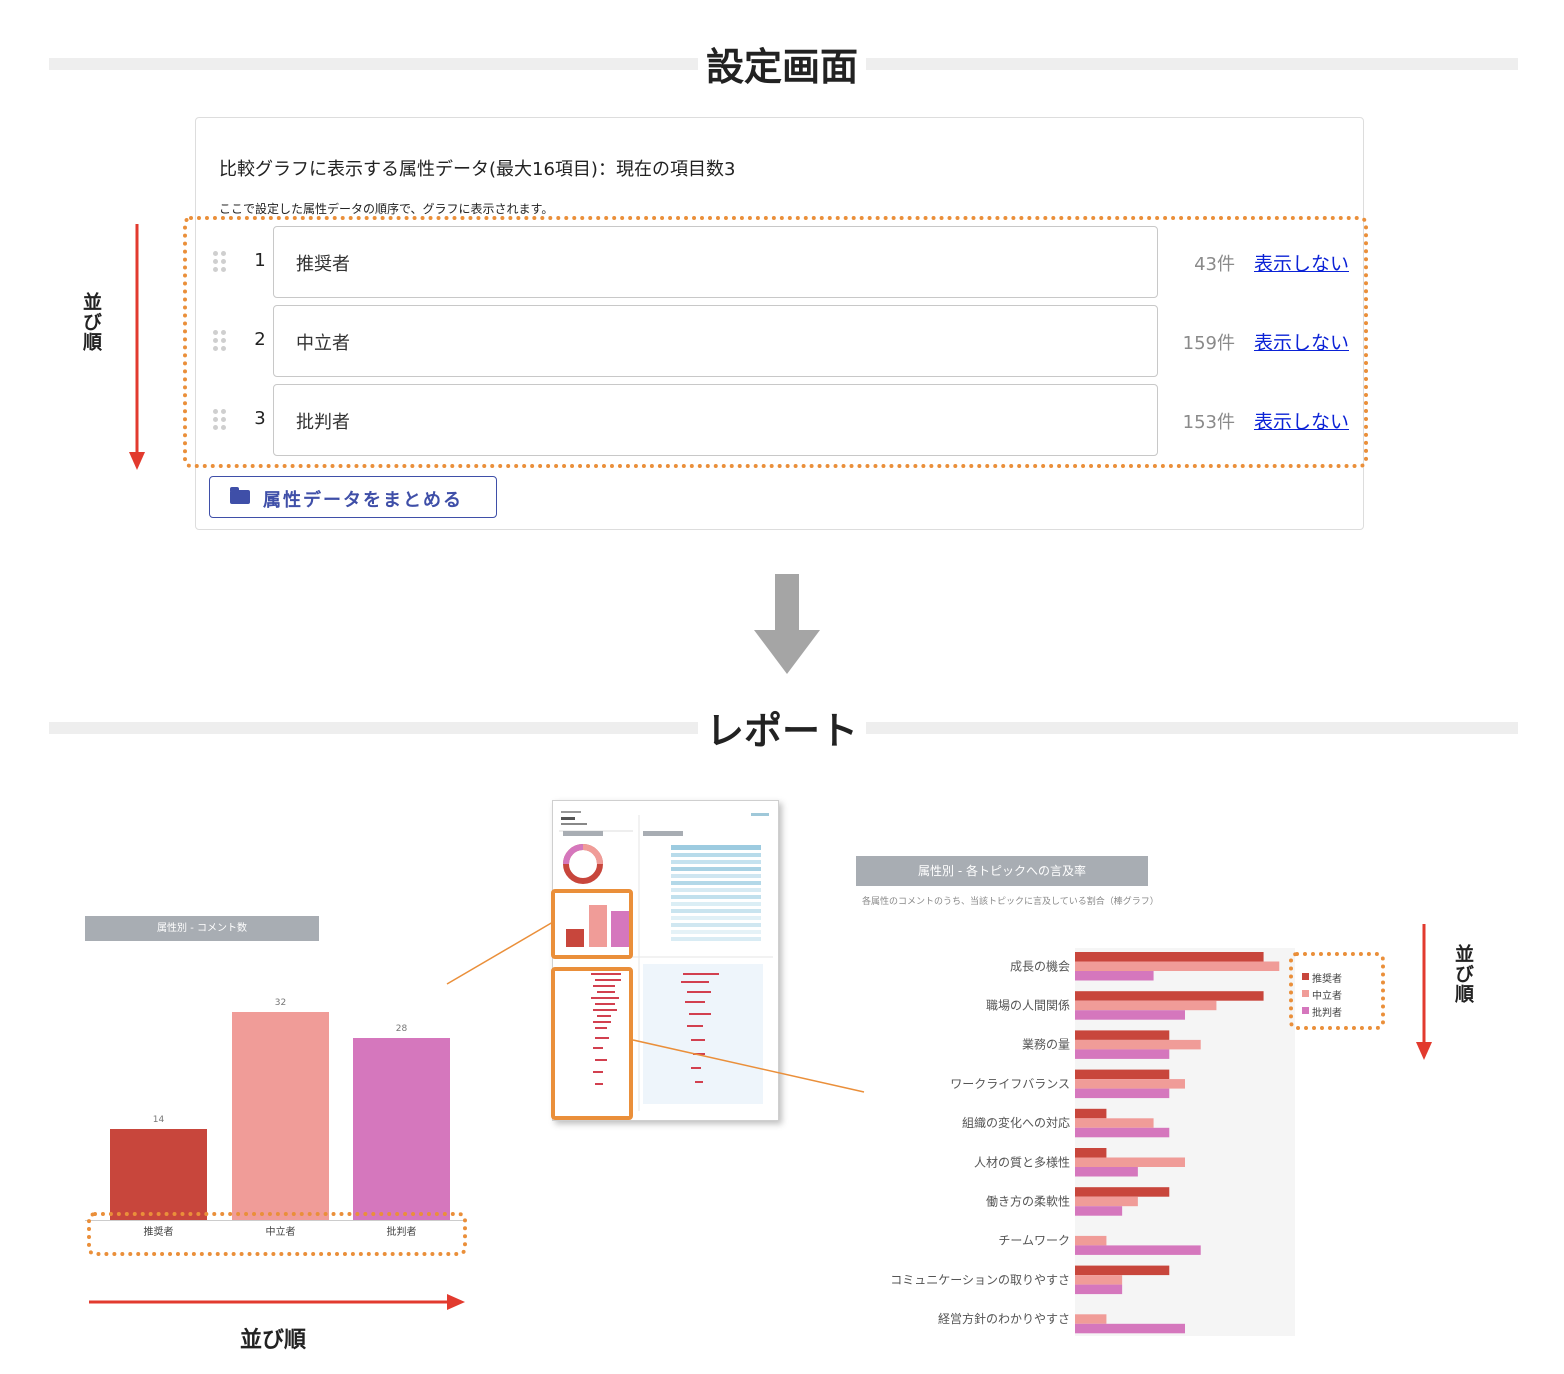  Describe the element at coordinates (1010, 902) in the screenshot. I see `chart-subtitle-topic-rate: 各属性のコメントのうち、当該トピックに言及している割合（棒グラフ）` at that location.